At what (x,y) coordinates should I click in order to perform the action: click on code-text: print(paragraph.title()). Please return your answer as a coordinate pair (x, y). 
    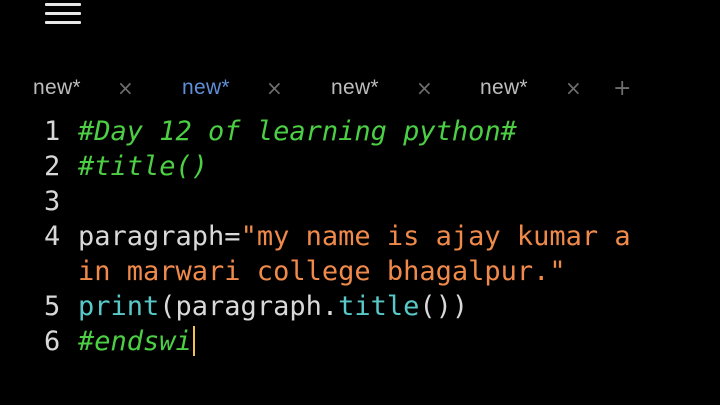
    Looking at the image, I should click on (273, 306).